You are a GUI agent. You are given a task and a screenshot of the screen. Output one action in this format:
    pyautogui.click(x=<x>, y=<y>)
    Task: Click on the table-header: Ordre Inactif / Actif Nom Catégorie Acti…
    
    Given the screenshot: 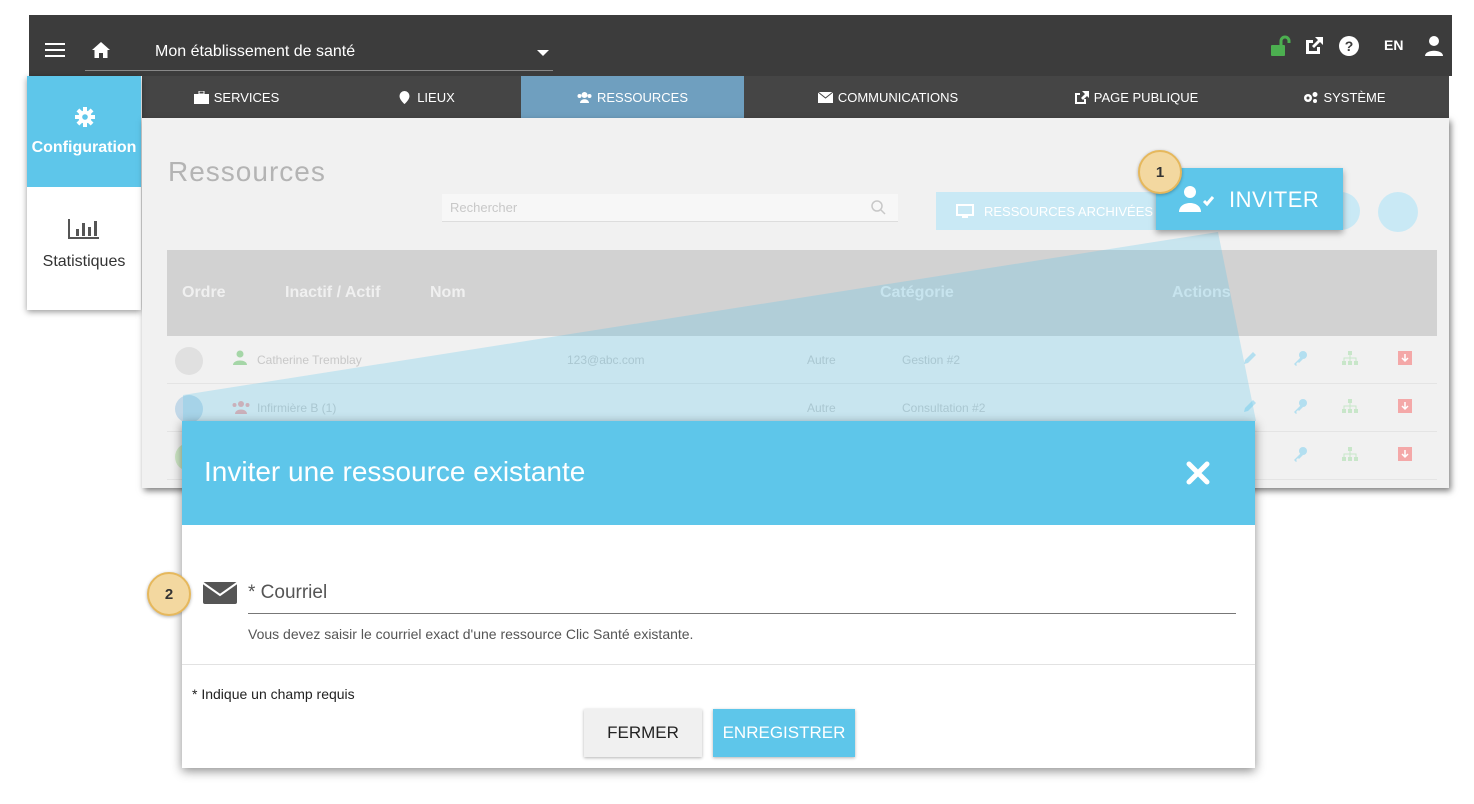 What is the action you would take?
    pyautogui.click(x=802, y=293)
    